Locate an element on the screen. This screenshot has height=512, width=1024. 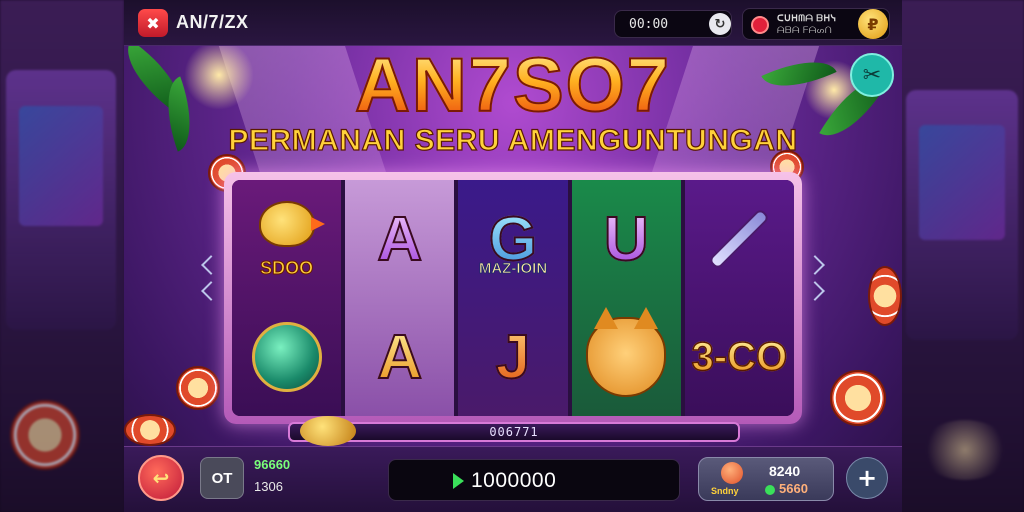
symbol-letter: G MAZ-IOIN is located at coordinates (513, 239).